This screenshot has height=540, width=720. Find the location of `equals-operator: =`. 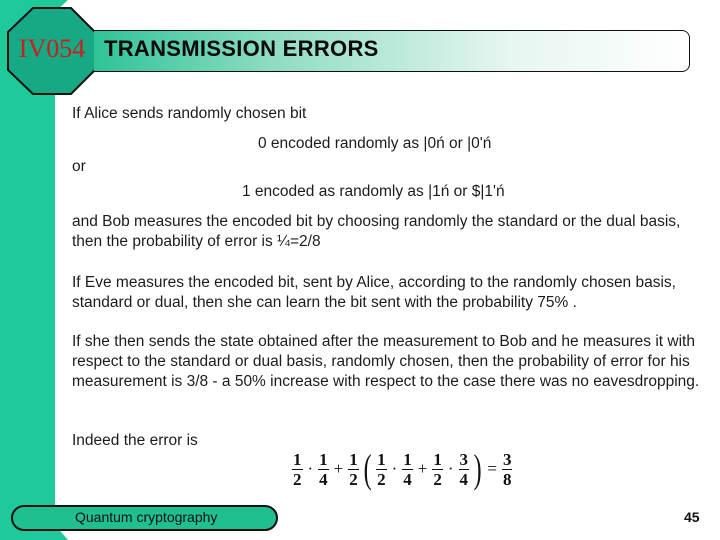

equals-operator: = is located at coordinates (492, 468).